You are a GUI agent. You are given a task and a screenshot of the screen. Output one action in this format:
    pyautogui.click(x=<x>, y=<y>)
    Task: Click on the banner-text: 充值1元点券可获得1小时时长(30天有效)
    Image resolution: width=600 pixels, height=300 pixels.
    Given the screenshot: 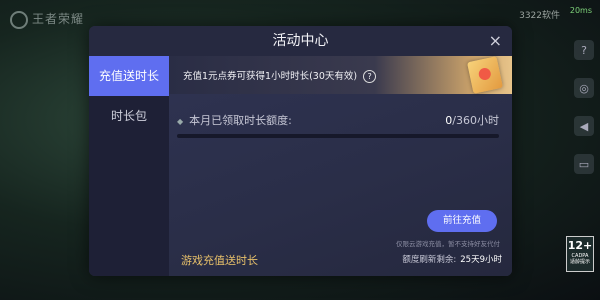 What is the action you would take?
    pyautogui.click(x=270, y=76)
    